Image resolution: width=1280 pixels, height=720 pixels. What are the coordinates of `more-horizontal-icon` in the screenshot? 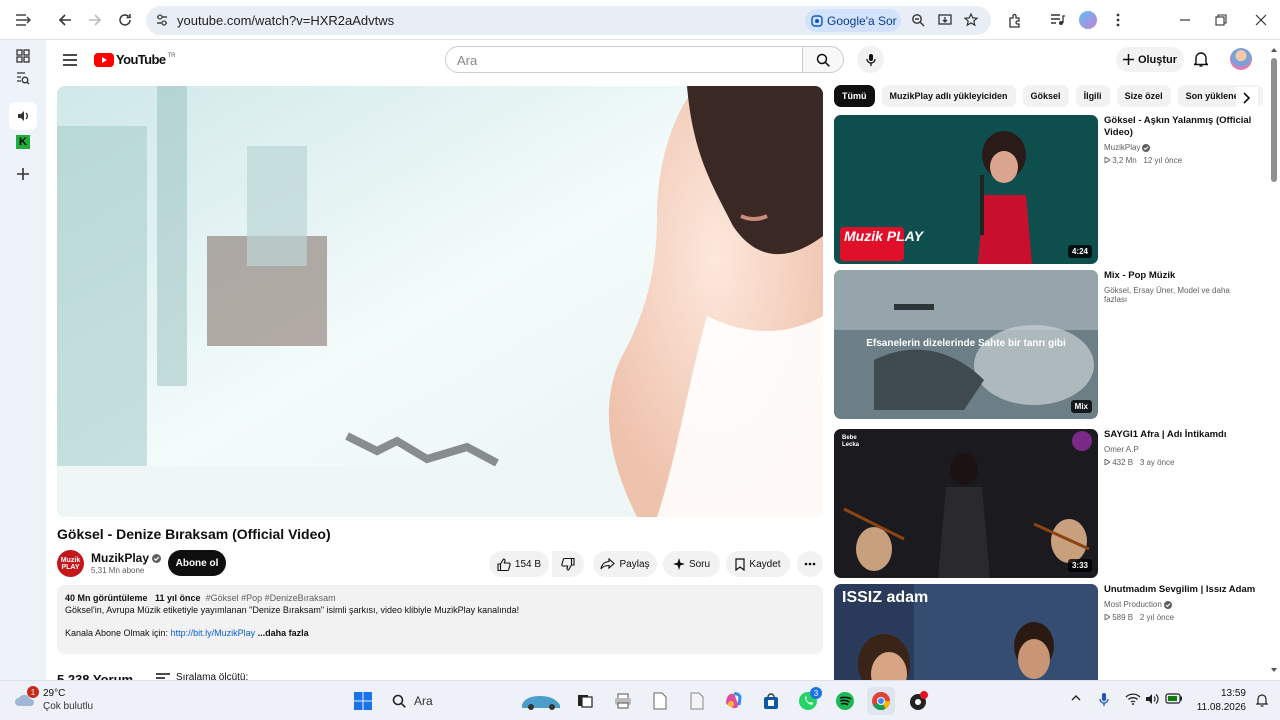 It's located at (810, 564).